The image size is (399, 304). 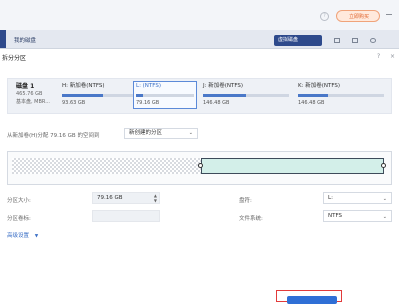 What do you see at coordinates (335, 216) in the screenshot?
I see `file-system-value: NTFS` at bounding box center [335, 216].